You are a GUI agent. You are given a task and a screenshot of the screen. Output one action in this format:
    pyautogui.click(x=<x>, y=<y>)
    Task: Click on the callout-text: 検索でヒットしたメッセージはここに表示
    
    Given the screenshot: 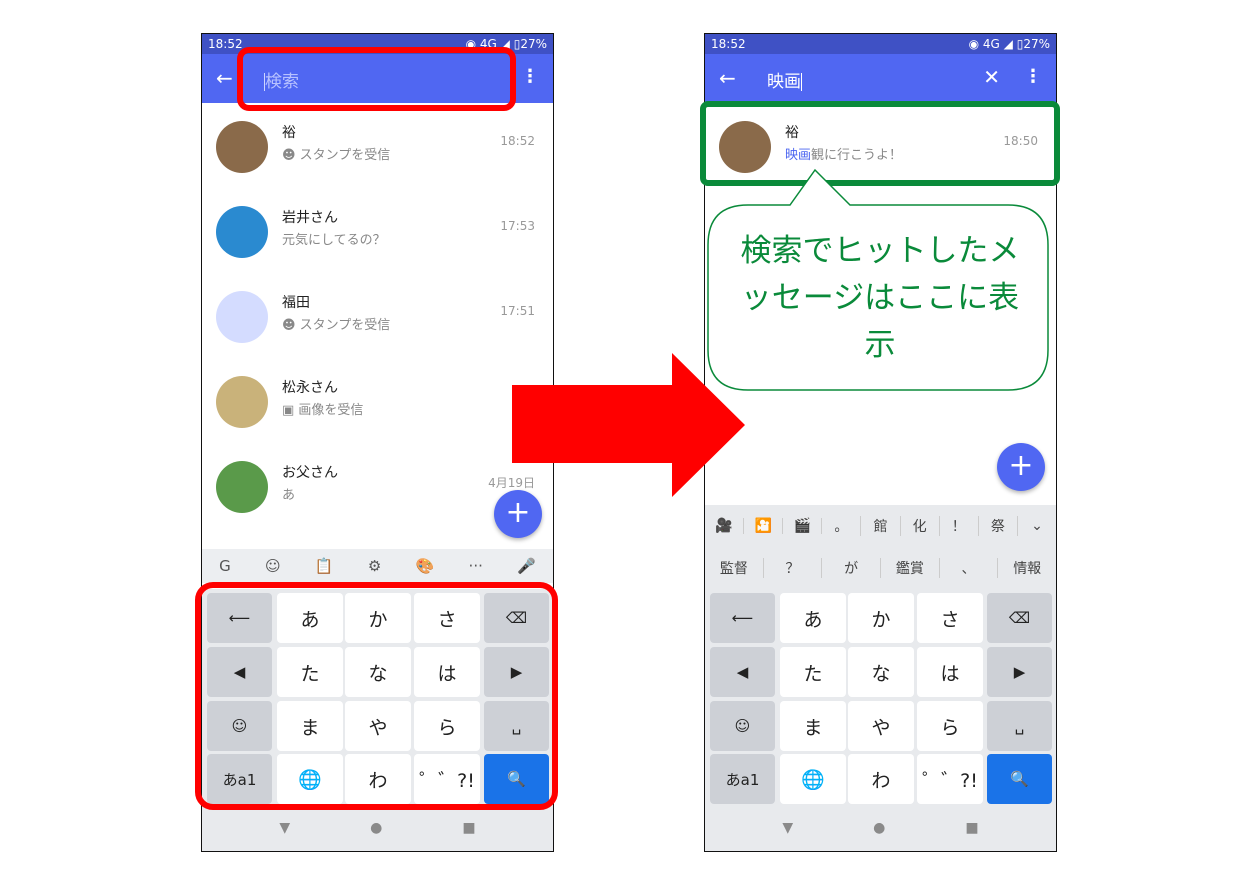 What is the action you would take?
    pyautogui.click(x=880, y=298)
    